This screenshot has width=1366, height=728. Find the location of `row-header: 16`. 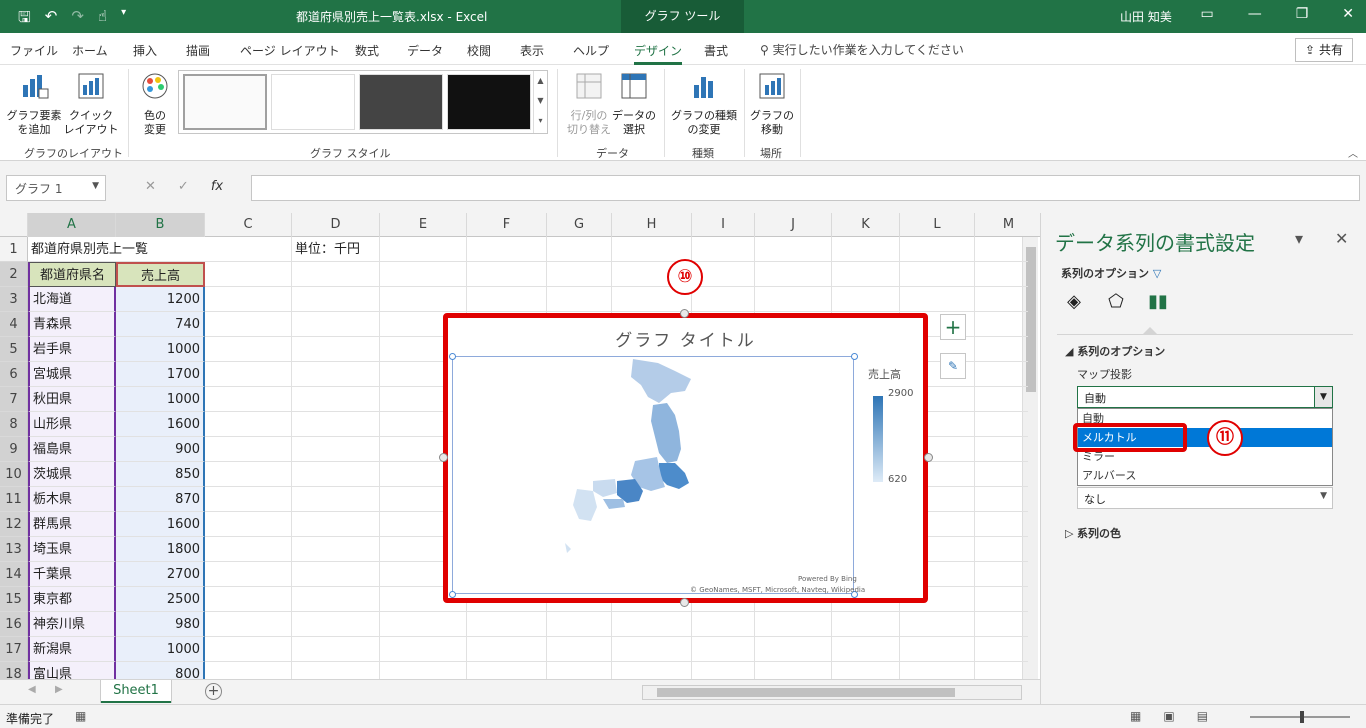

row-header: 16 is located at coordinates (14, 624).